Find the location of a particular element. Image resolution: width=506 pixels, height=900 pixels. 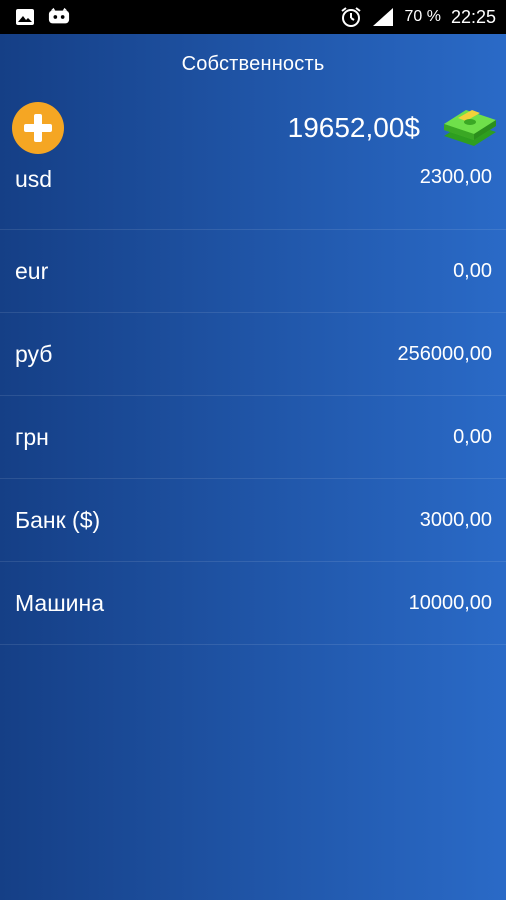

asset-label: usd is located at coordinates (34, 179).